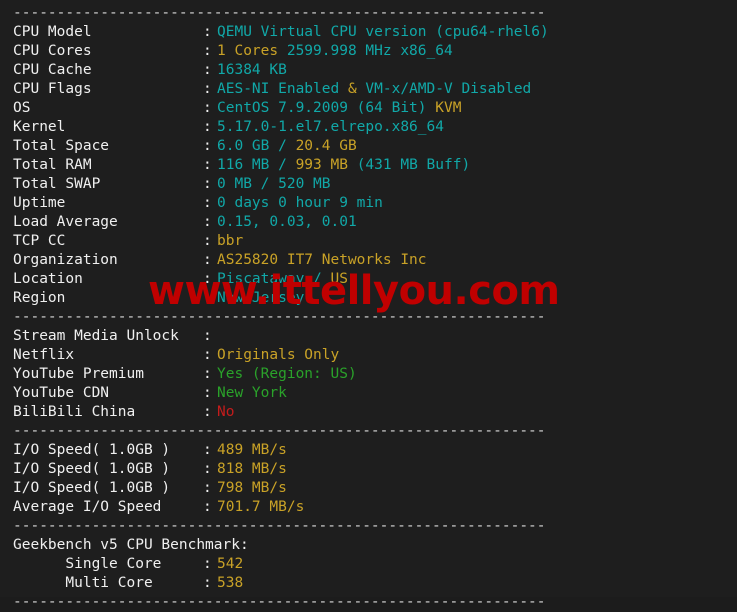 The width and height of the screenshot is (737, 612). I want to click on io-speed-value: 489 MB/s, so click(252, 450).